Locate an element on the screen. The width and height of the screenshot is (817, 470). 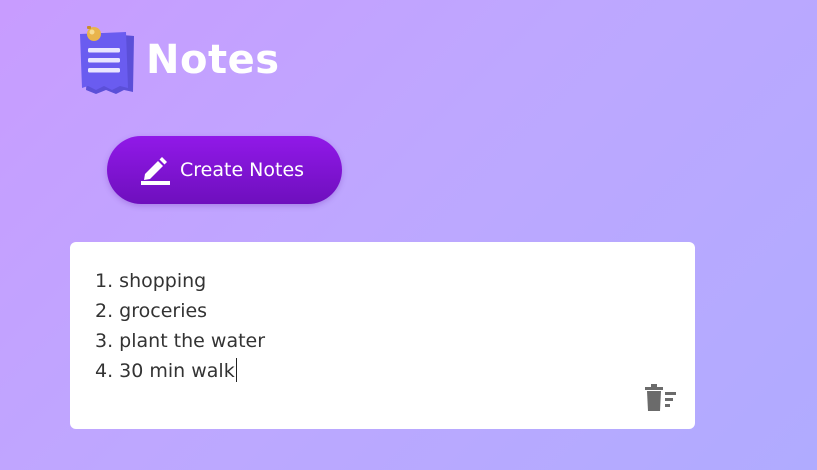
note-line: 1. shopping is located at coordinates (151, 281).